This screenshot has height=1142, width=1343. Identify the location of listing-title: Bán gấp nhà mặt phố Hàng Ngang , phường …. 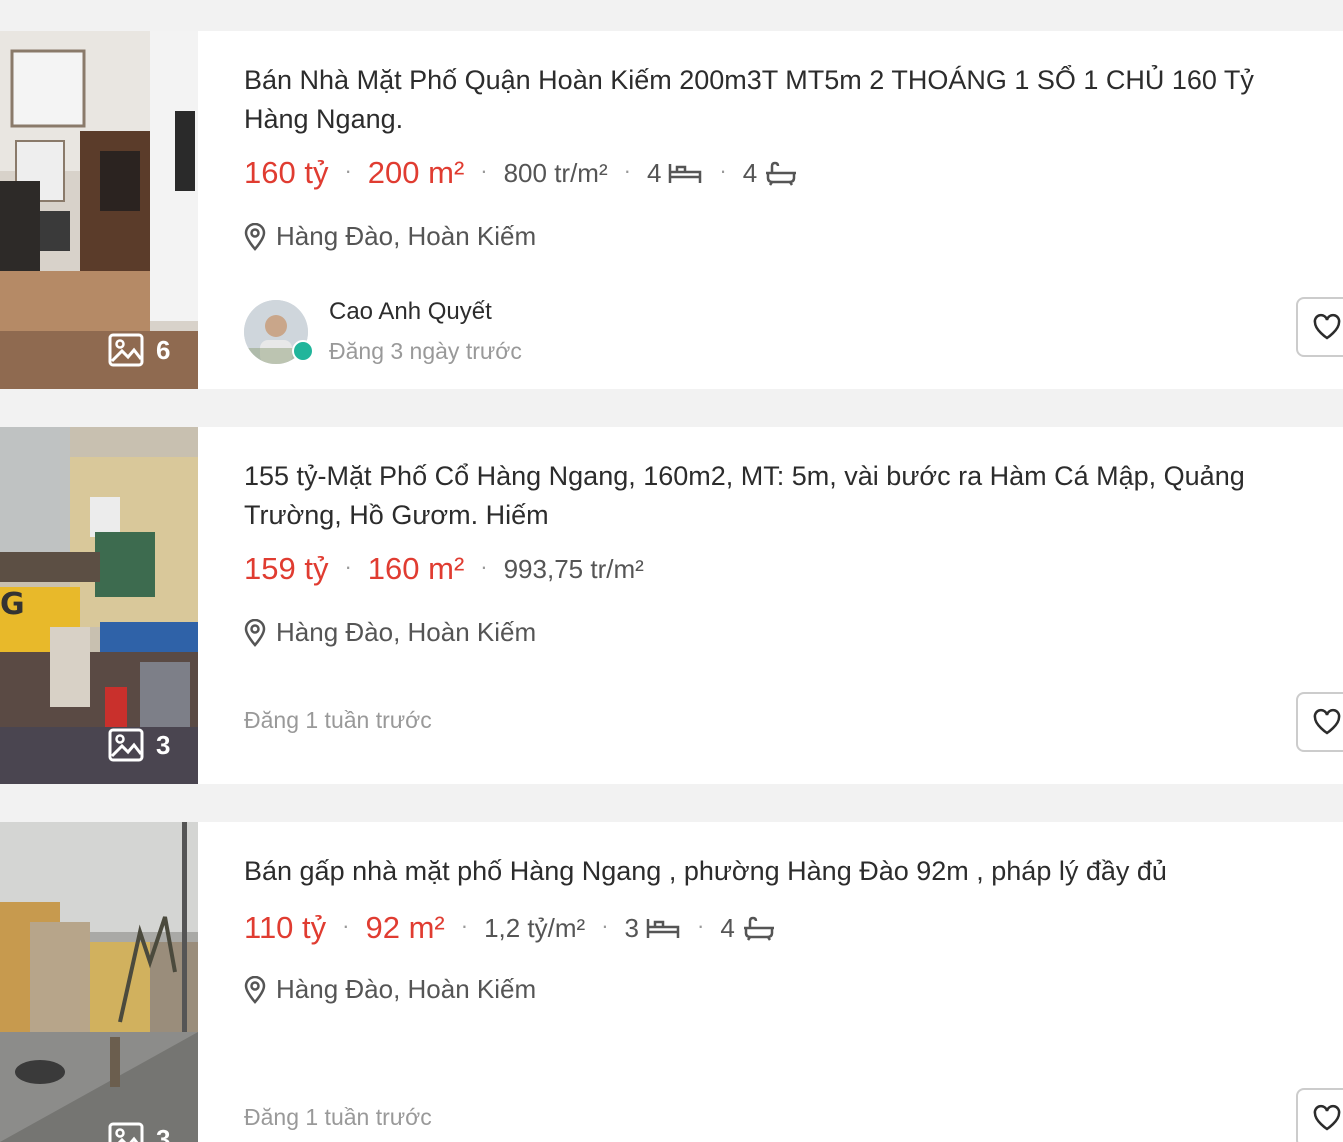
(781, 871).